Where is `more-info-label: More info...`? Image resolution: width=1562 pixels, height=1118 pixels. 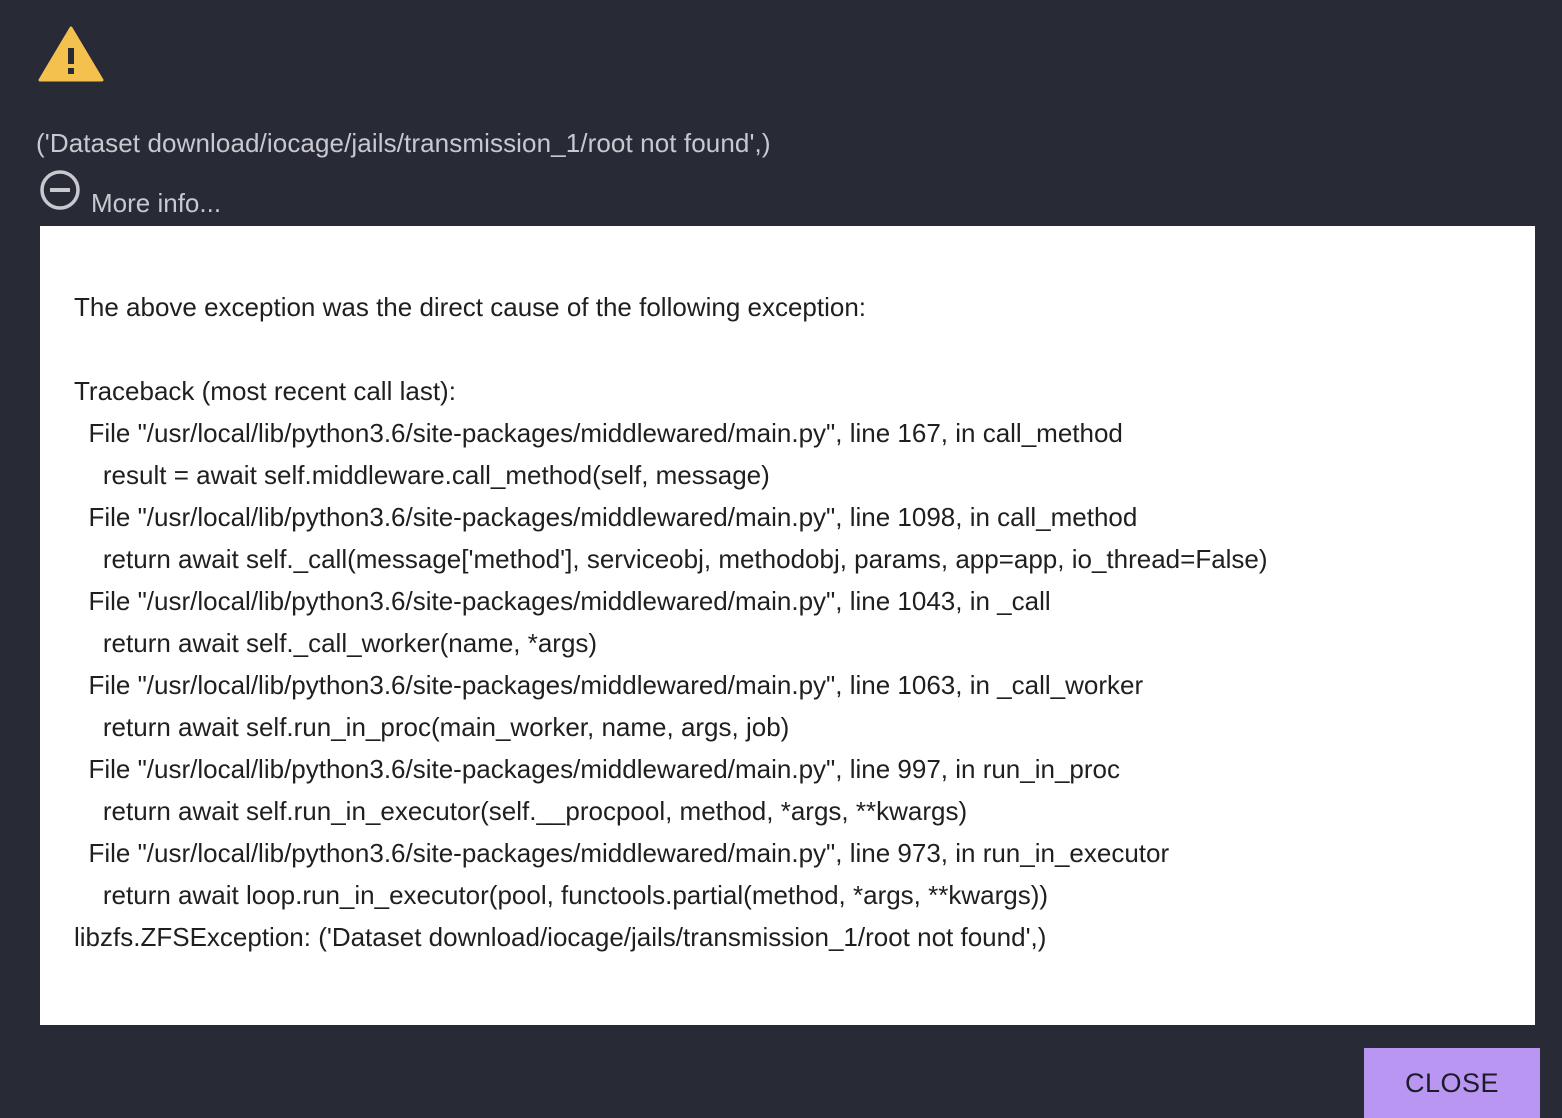
more-info-label: More info... is located at coordinates (156, 203).